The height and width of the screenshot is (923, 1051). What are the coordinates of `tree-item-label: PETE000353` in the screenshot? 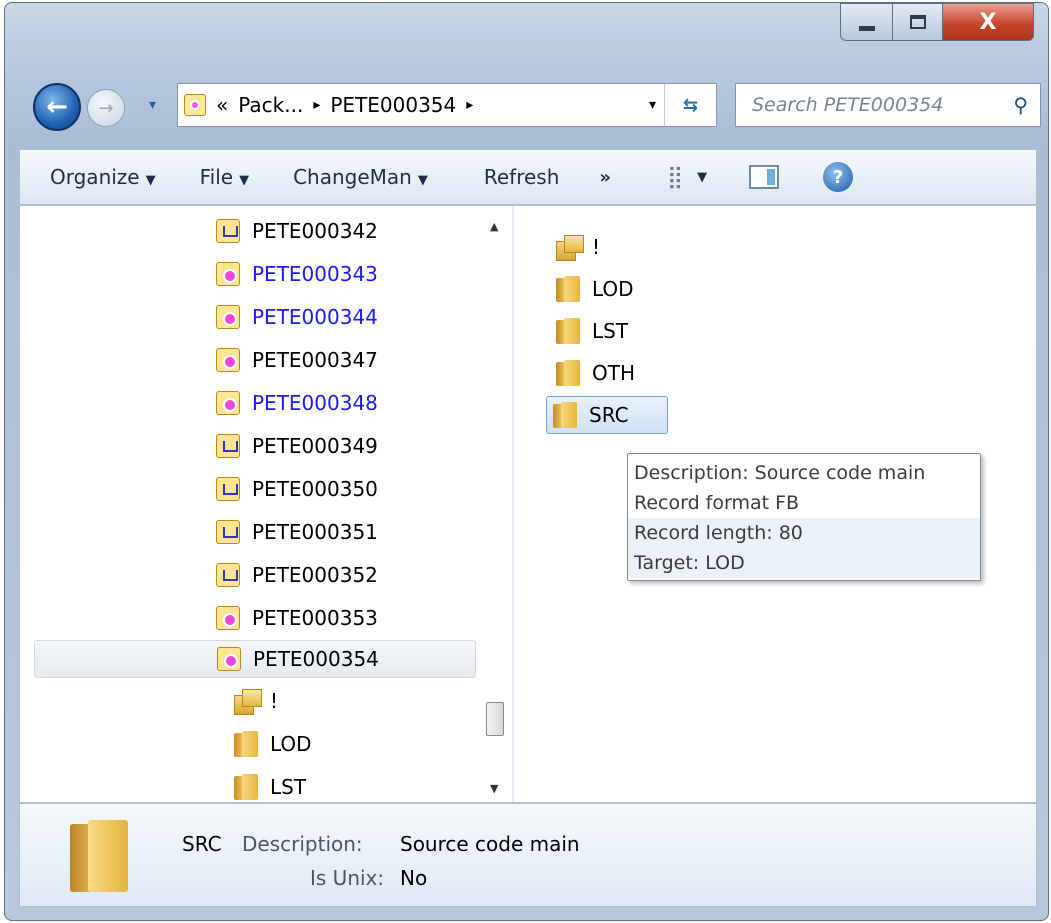 It's located at (315, 618).